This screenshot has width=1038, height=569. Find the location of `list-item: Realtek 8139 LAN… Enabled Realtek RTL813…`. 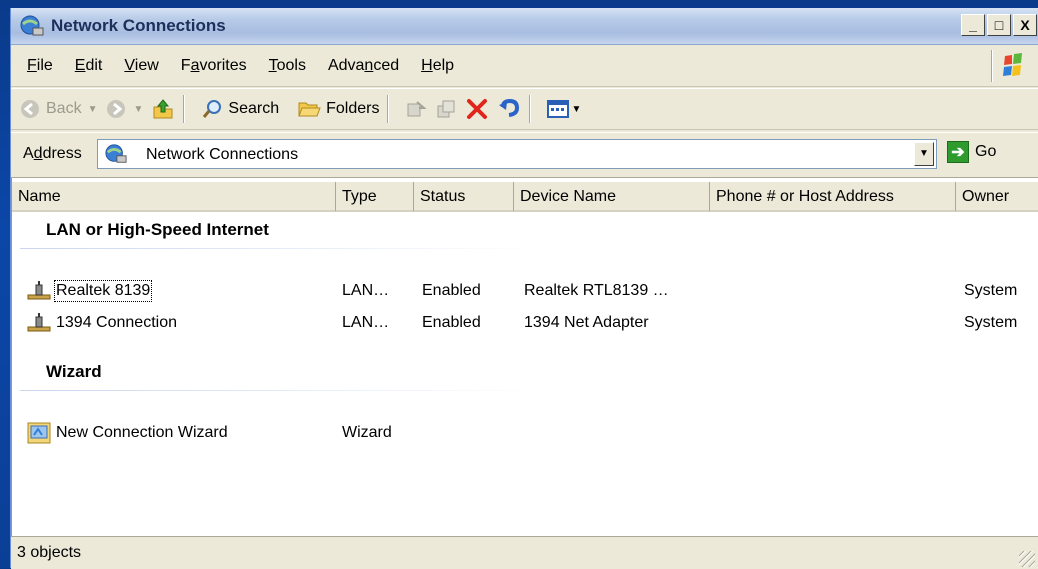

list-item: Realtek 8139 LAN… Enabled Realtek RTL813… is located at coordinates (525, 292).